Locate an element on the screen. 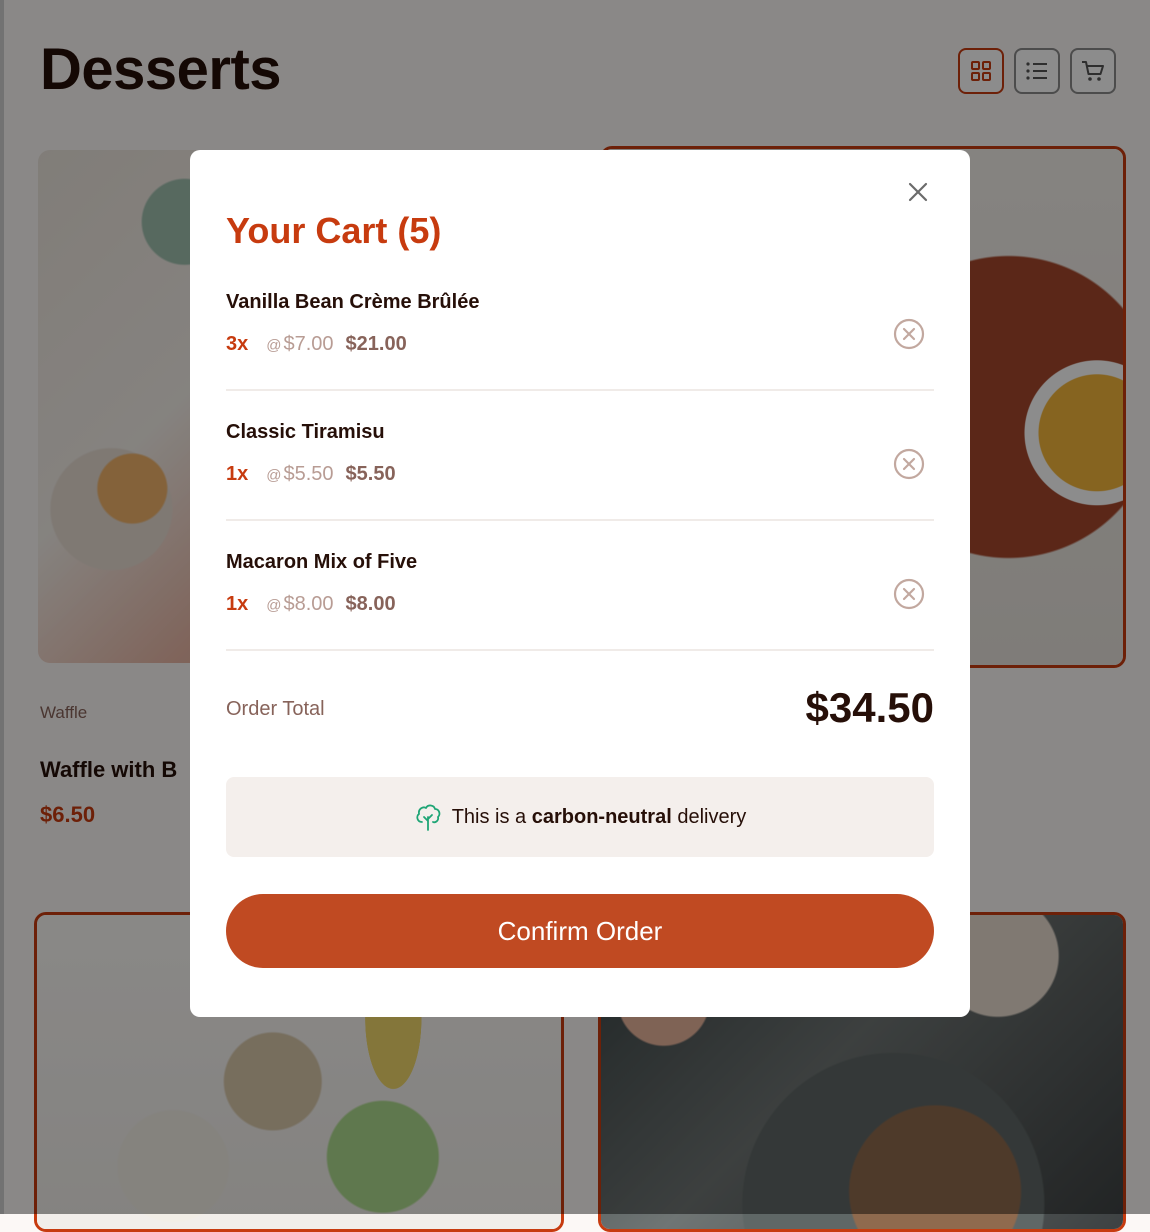 This screenshot has width=1150, height=1232. item-line-total: $5.50 is located at coordinates (370, 474).